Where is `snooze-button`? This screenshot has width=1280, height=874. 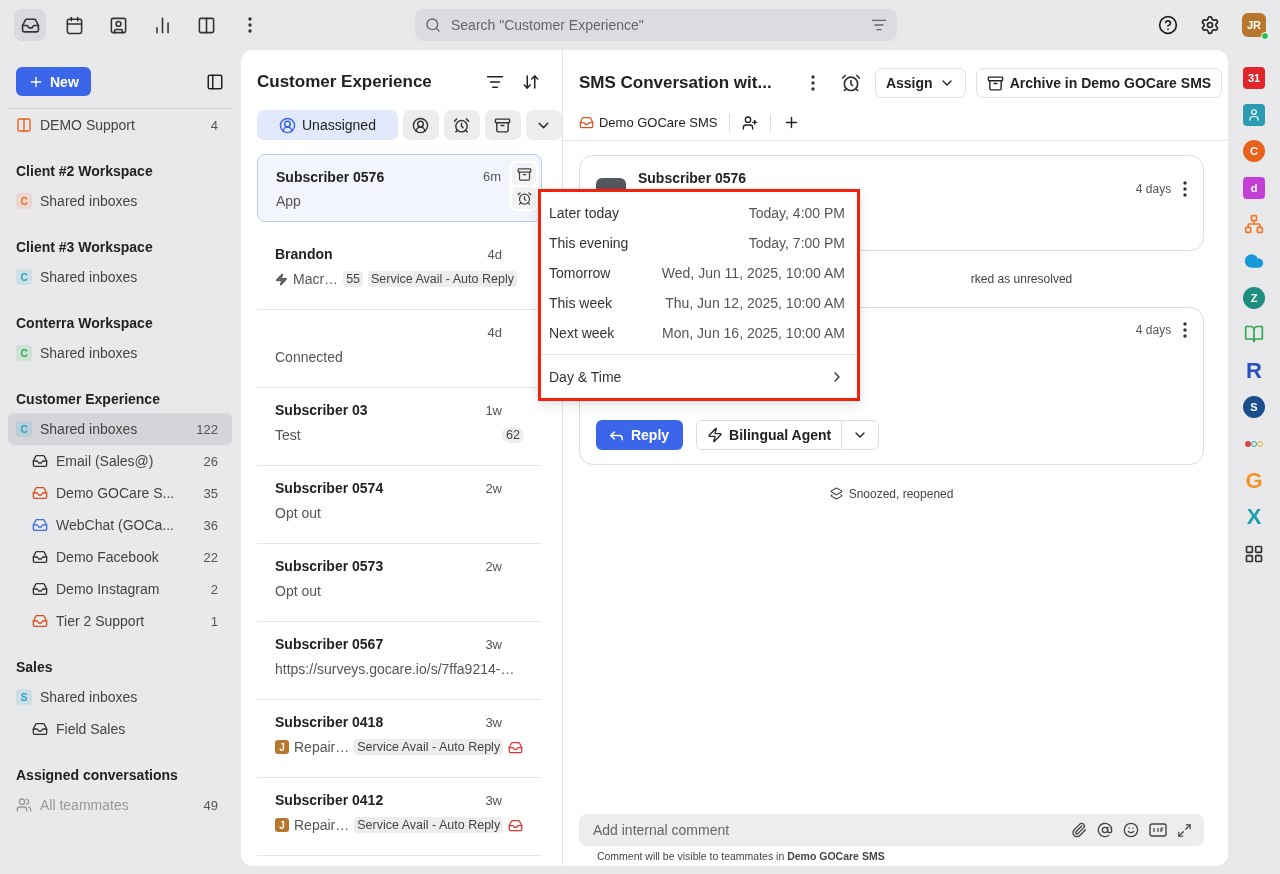
snooze-button is located at coordinates (524, 198).